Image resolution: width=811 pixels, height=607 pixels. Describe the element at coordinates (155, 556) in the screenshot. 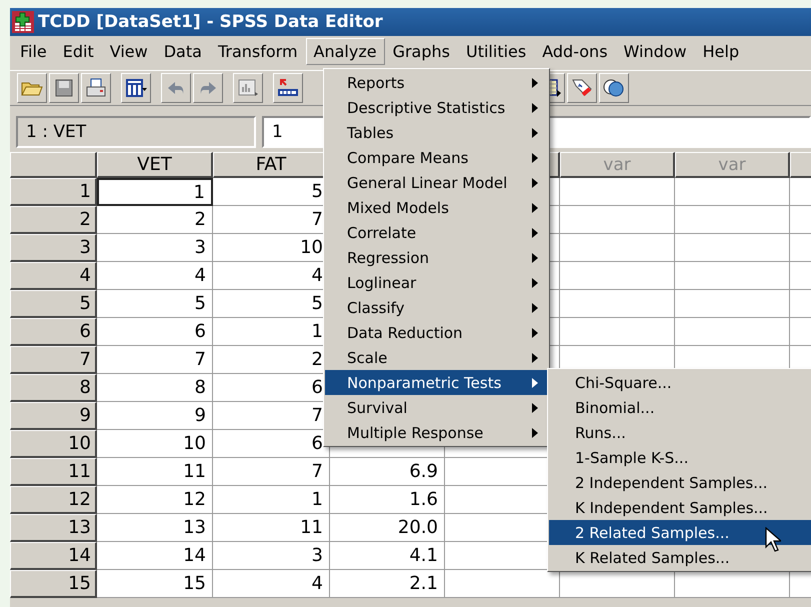

I see `table-cell: 14` at that location.